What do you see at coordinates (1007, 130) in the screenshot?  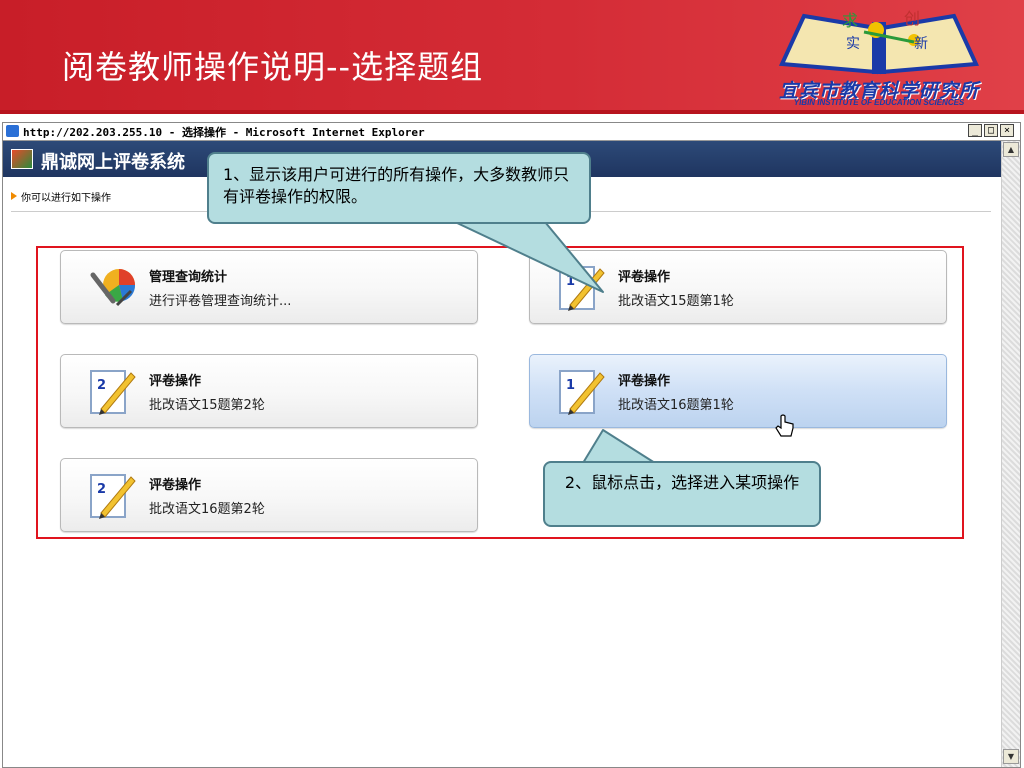 I see `close-button: ×` at bounding box center [1007, 130].